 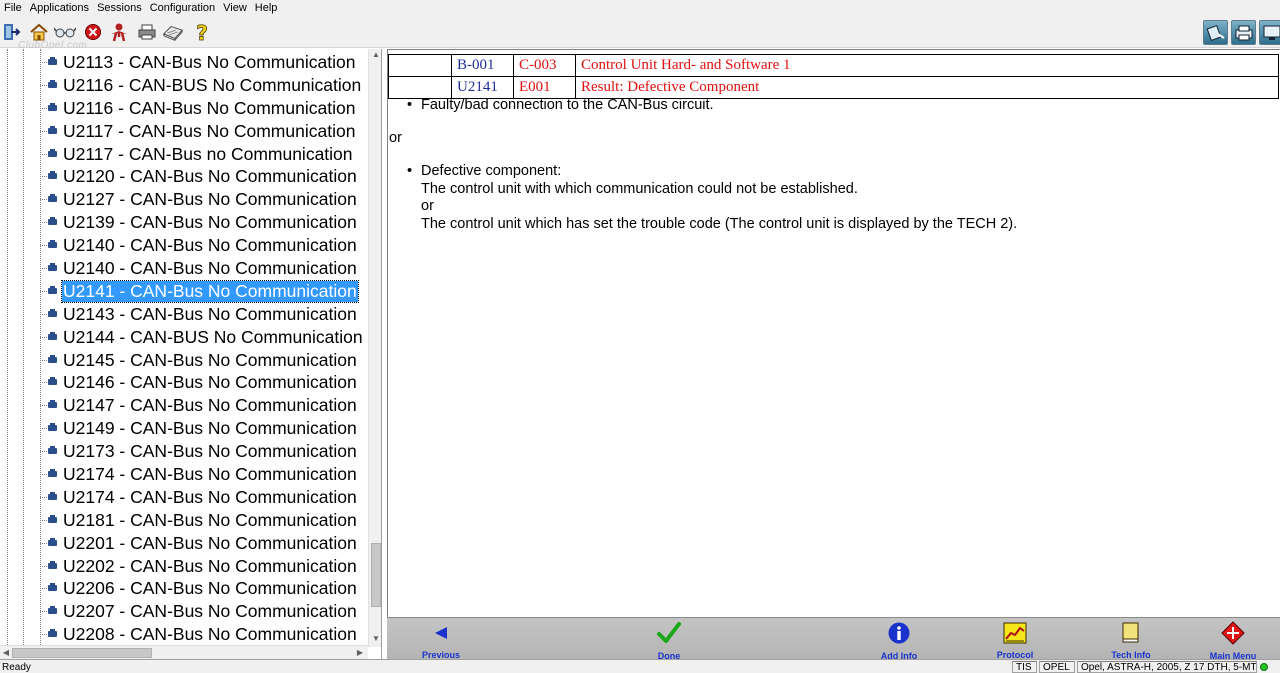 I want to click on menu-applications: Applications, so click(x=59, y=8).